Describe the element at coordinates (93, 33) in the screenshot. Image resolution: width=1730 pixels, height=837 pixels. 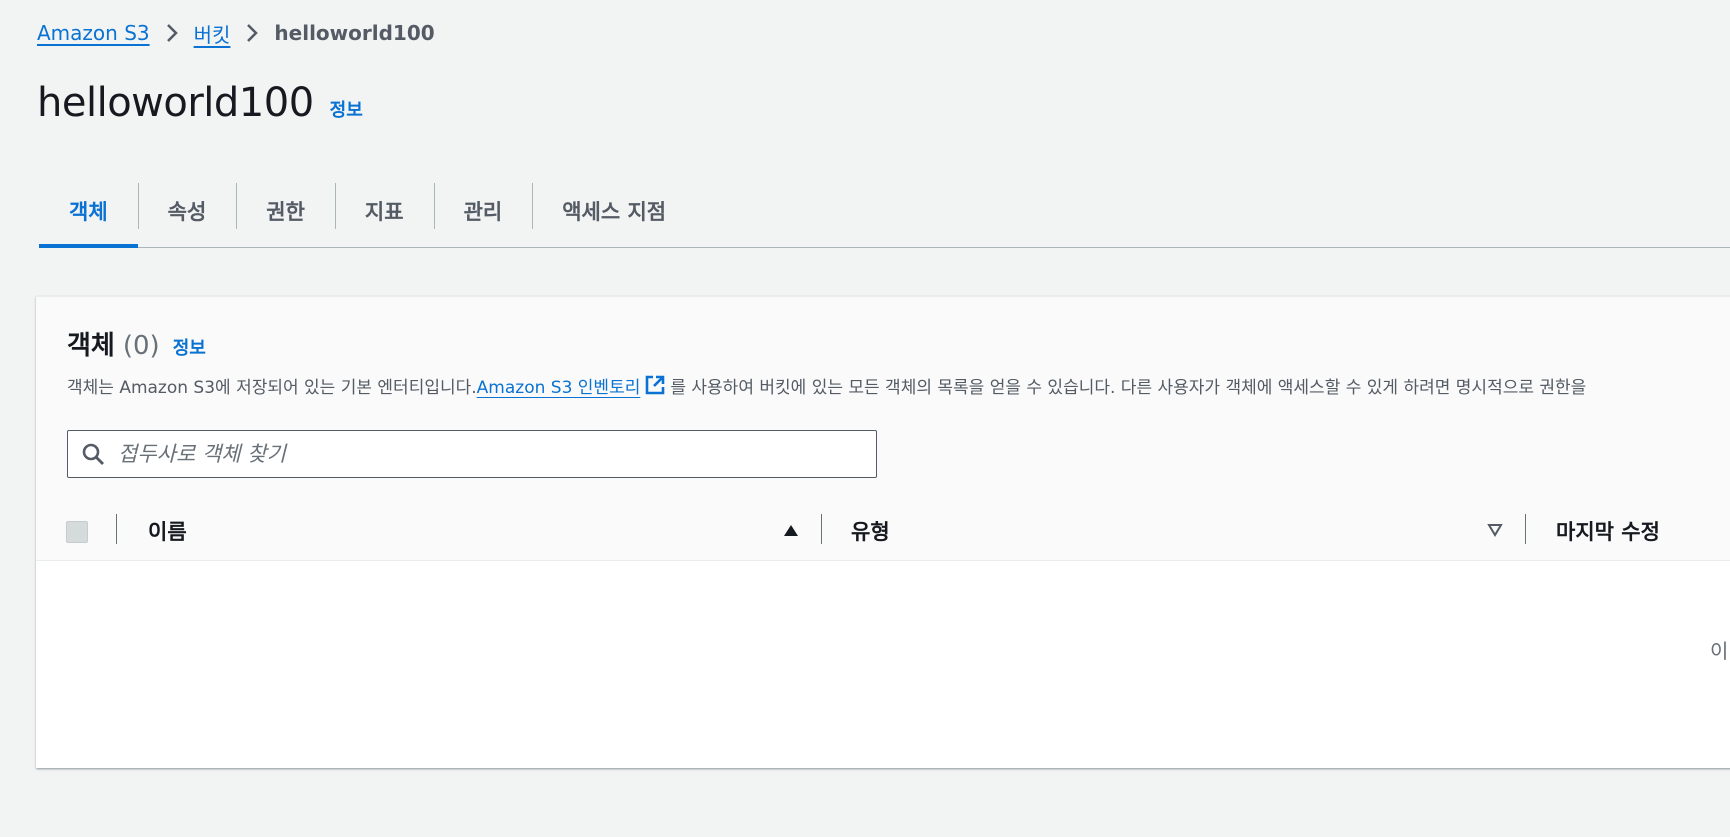
I see `breadcrumb-item-amazon-s3: Amazon S3` at that location.